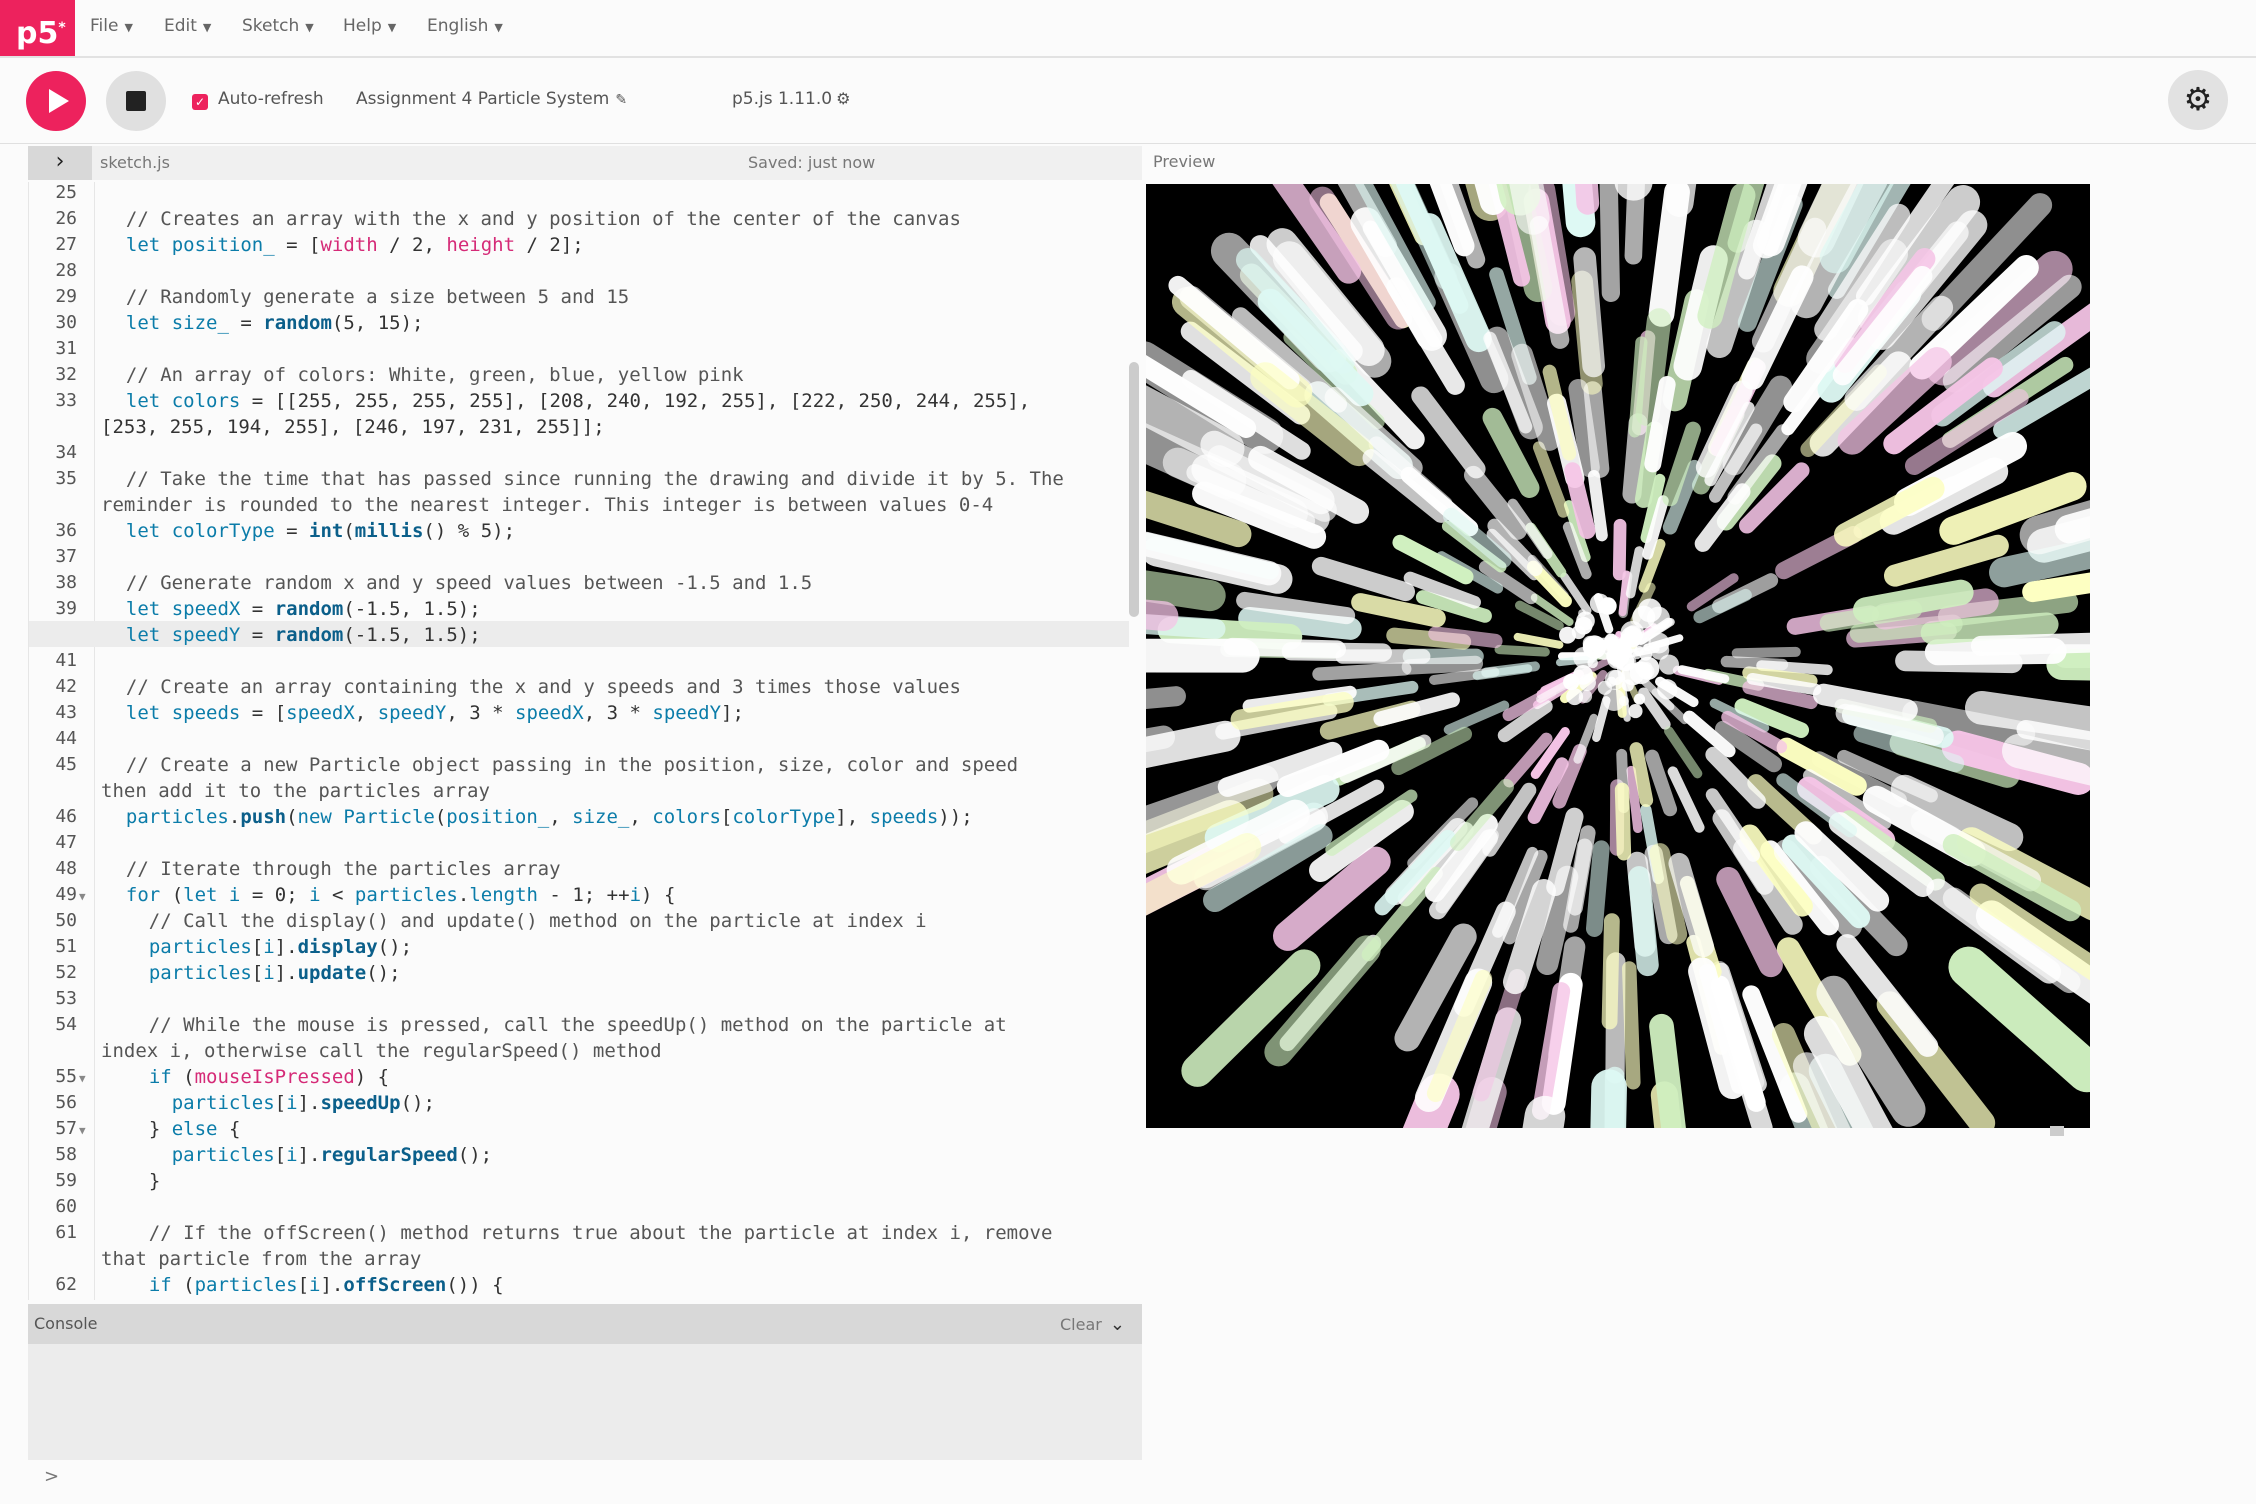  I want to click on console-clear-button: Clear ⌄, so click(1092, 1324).